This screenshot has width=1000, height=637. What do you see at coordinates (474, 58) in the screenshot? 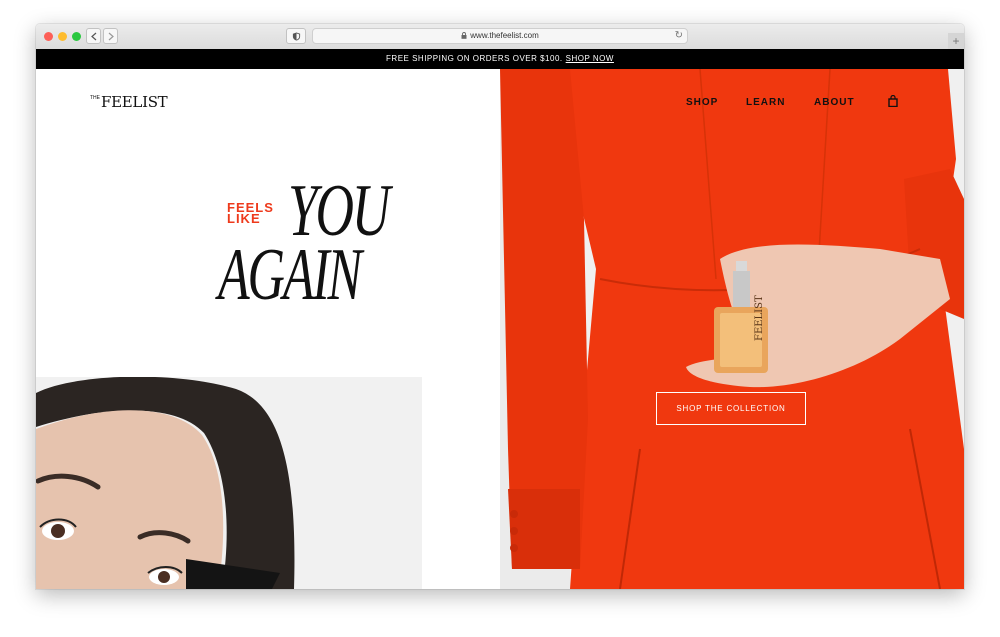
I see `announcement-text: FREE SHIPPING ON ORDERS OVER $100.` at bounding box center [474, 58].